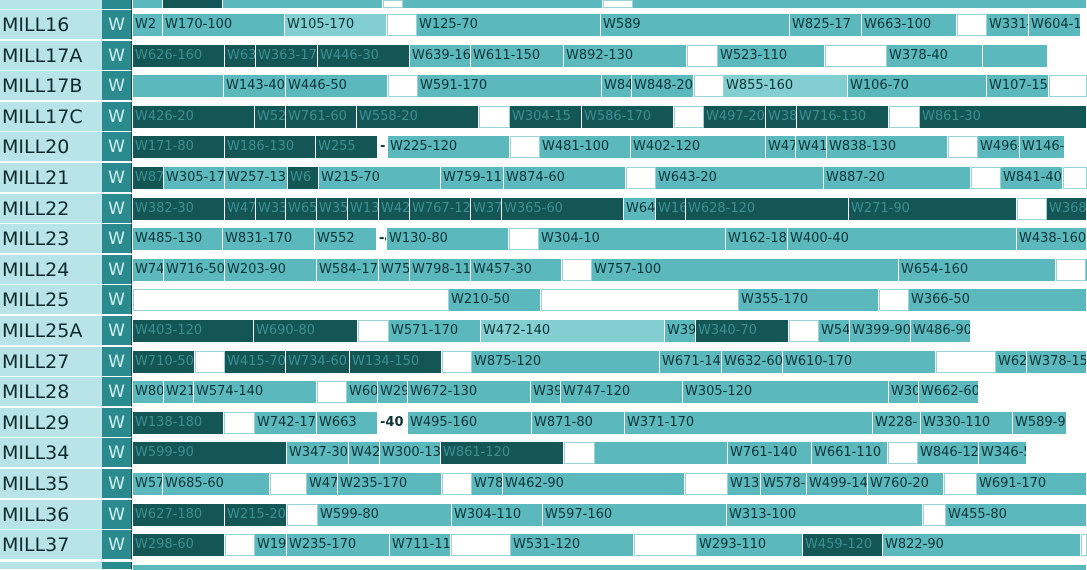  Describe the element at coordinates (566, 361) in the screenshot. I see `schedule-block: W875-120` at that location.